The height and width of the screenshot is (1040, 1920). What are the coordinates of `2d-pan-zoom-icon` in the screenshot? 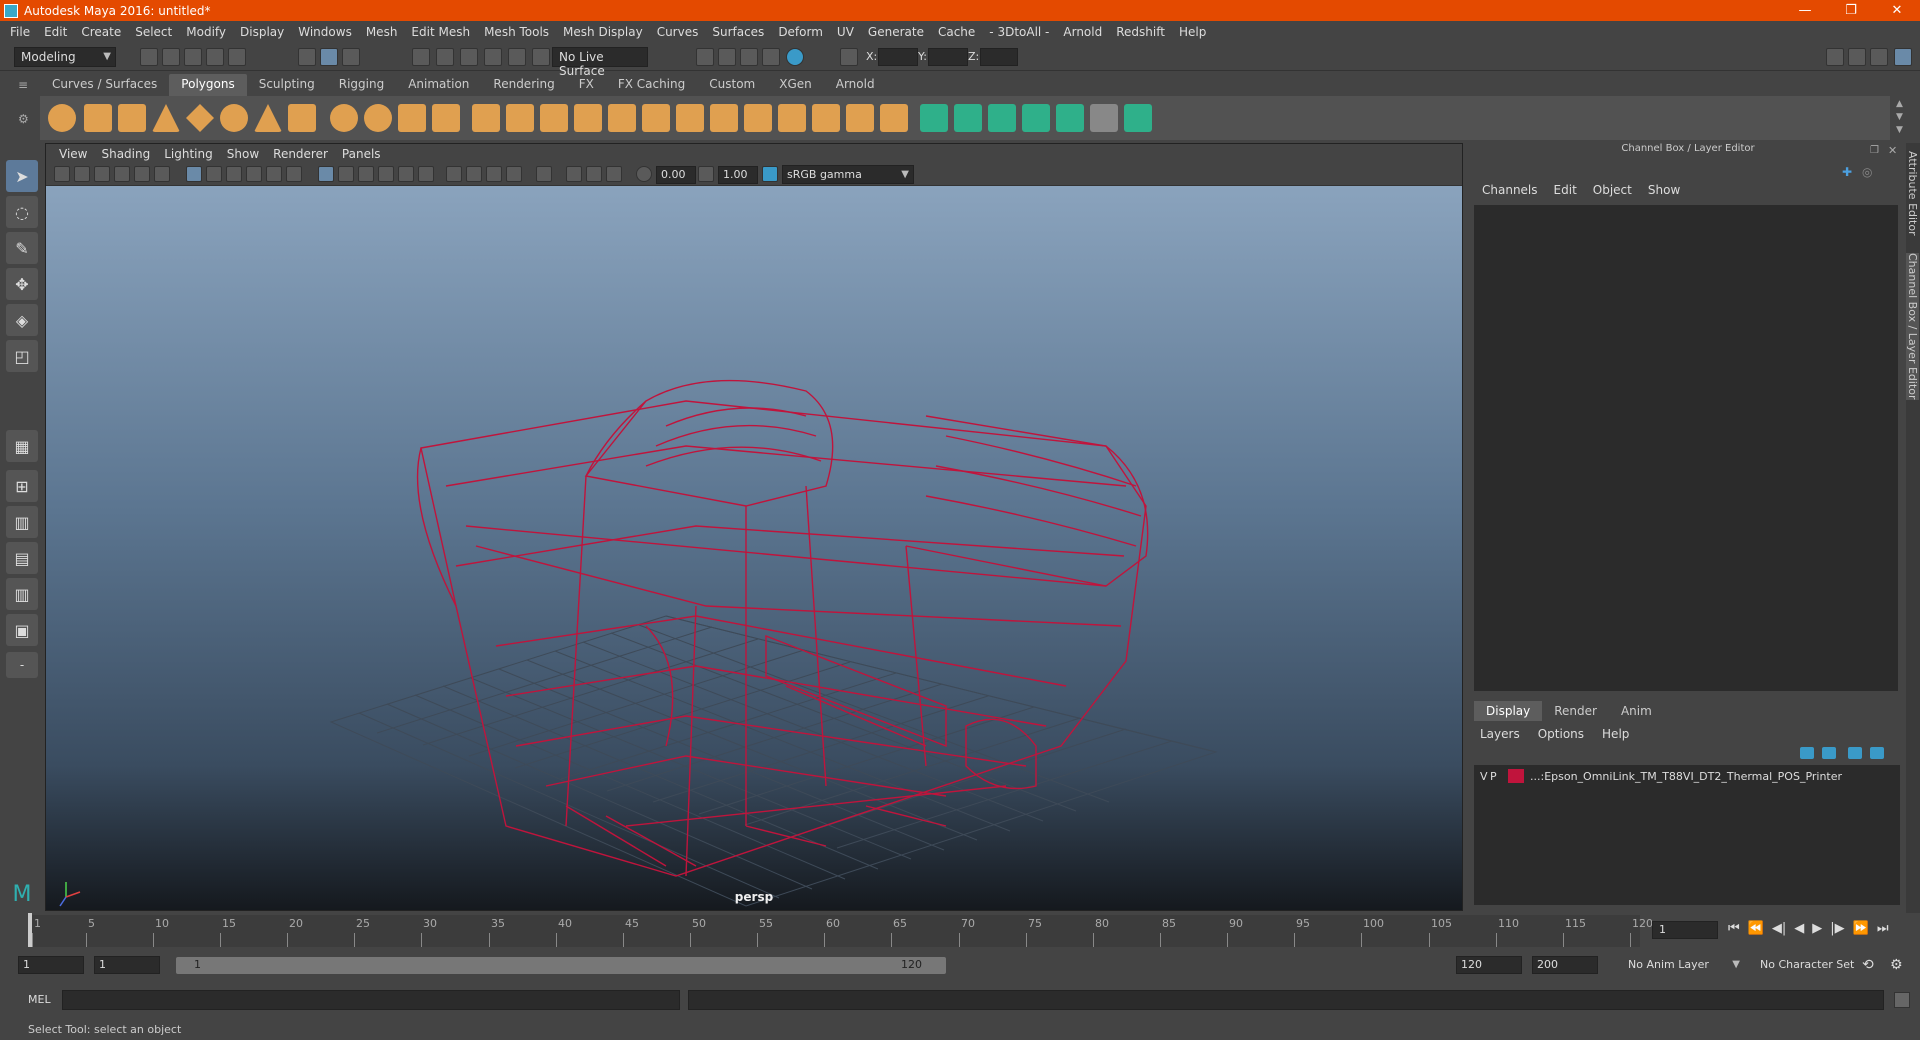 It's located at (142, 174).